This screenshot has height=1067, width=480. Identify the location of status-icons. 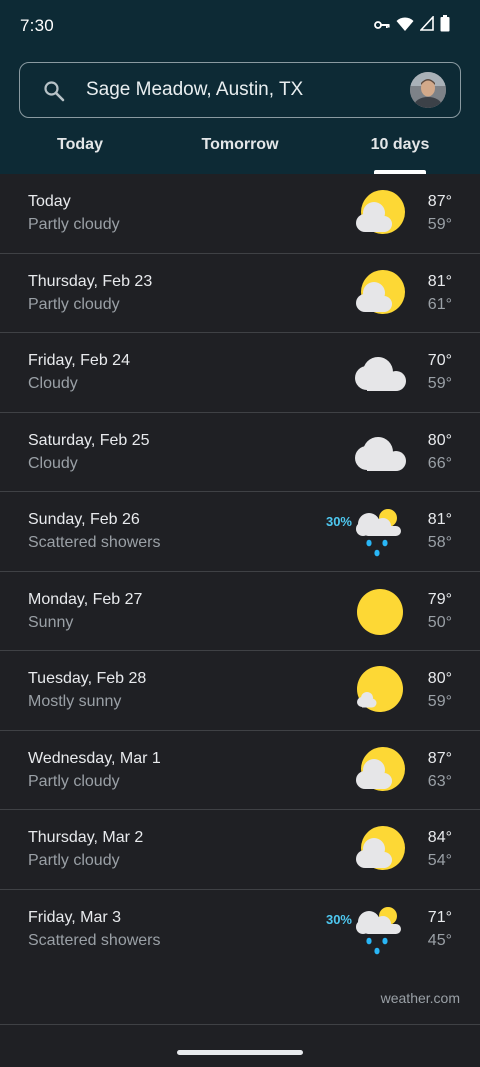
(412, 25).